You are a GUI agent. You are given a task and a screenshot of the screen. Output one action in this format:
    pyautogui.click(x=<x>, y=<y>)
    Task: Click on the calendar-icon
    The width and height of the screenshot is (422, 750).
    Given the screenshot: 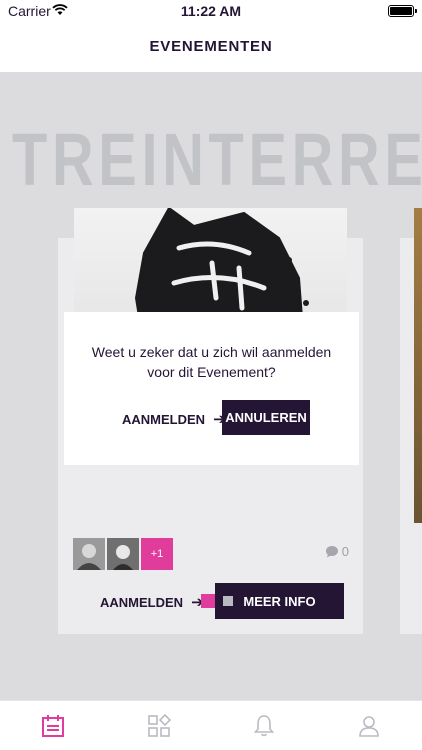 What is the action you would take?
    pyautogui.click(x=53, y=726)
    